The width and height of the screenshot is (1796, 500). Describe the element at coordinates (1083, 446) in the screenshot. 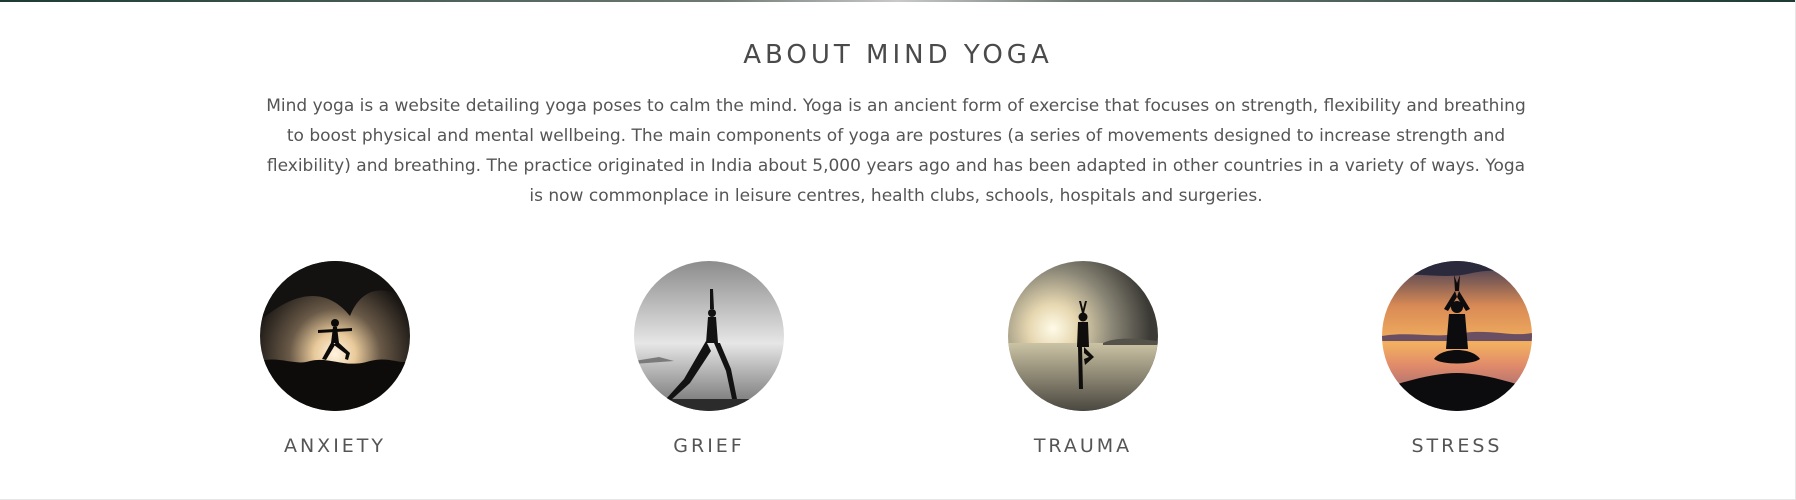

I see `category-label-trauma: TRAUMA` at that location.